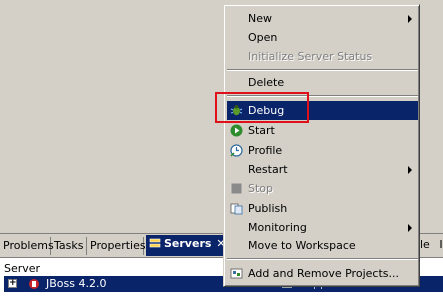  I want to click on tab-problems-label: Problems, so click(28, 245).